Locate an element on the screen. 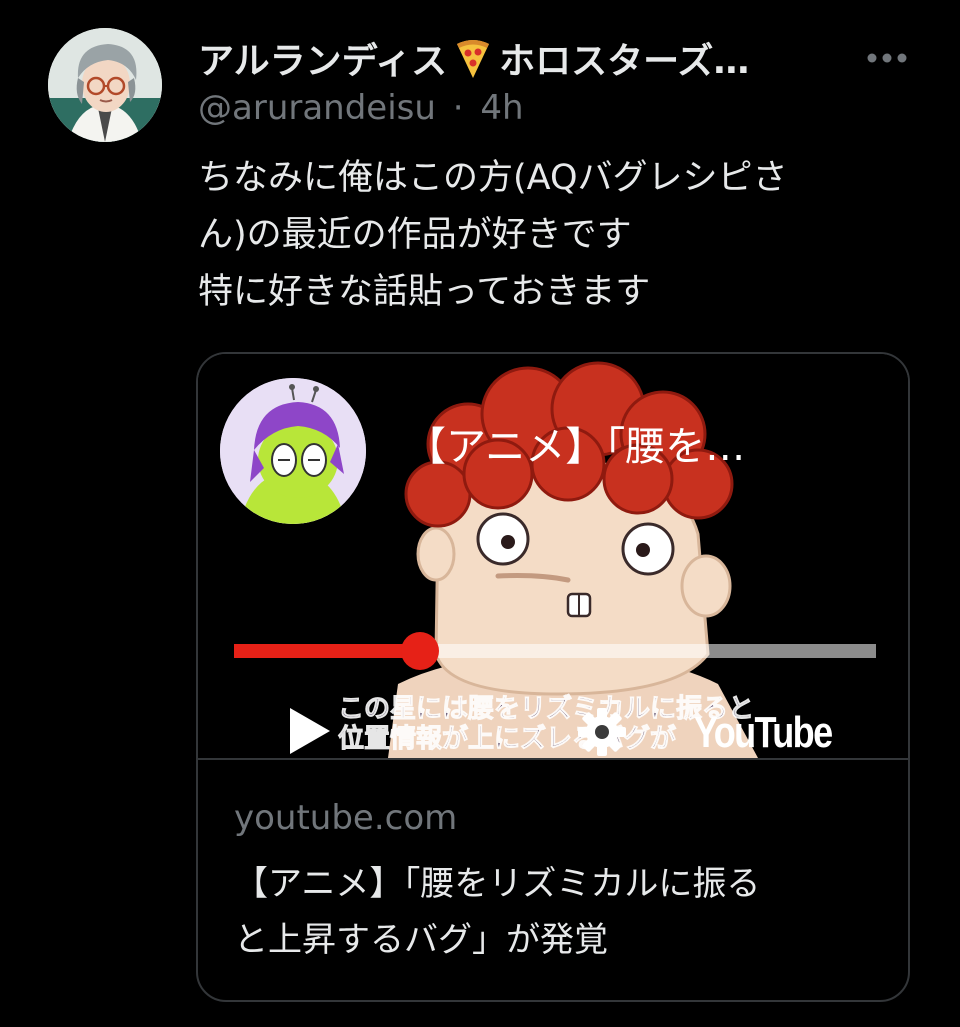 The image size is (960, 1027). play-icon is located at coordinates (310, 731).